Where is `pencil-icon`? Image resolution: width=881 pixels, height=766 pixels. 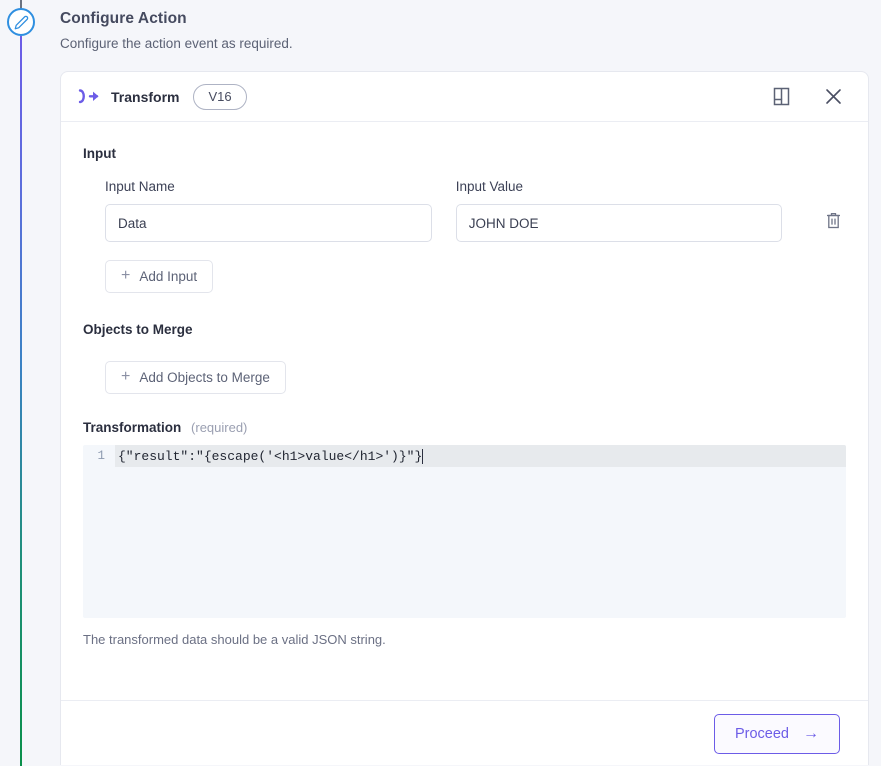 pencil-icon is located at coordinates (21, 22).